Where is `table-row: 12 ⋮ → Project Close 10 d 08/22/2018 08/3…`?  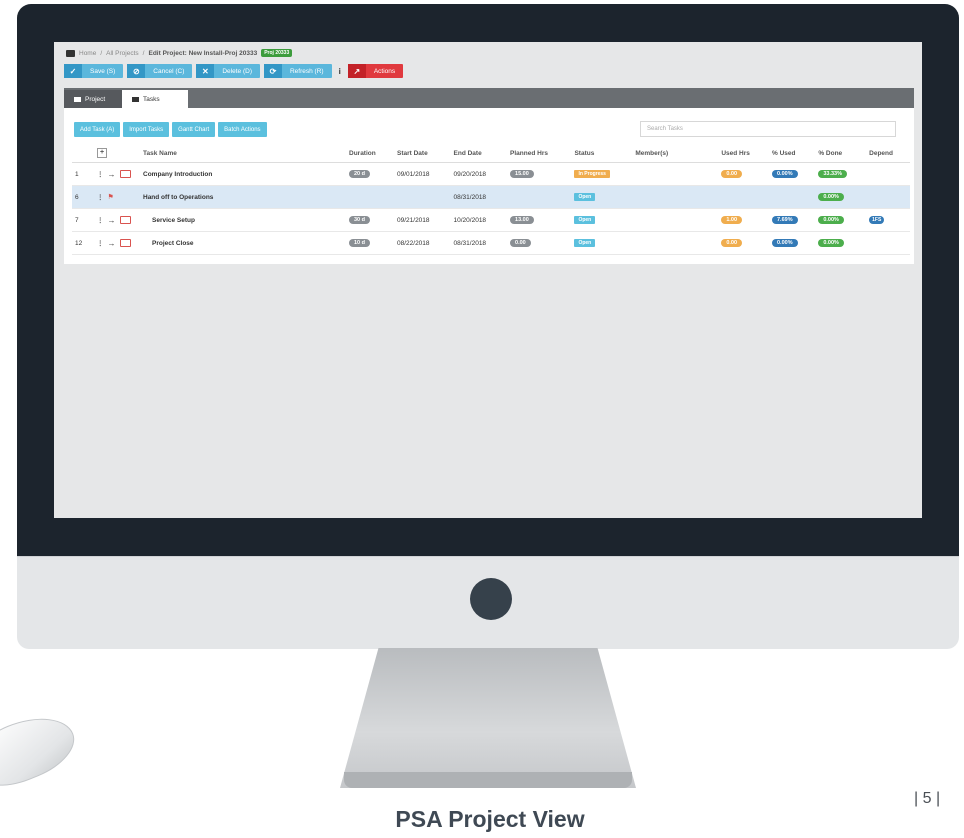
table-row: 12 ⋮ → Project Close 10 d 08/22/2018 08/3… is located at coordinates (491, 243).